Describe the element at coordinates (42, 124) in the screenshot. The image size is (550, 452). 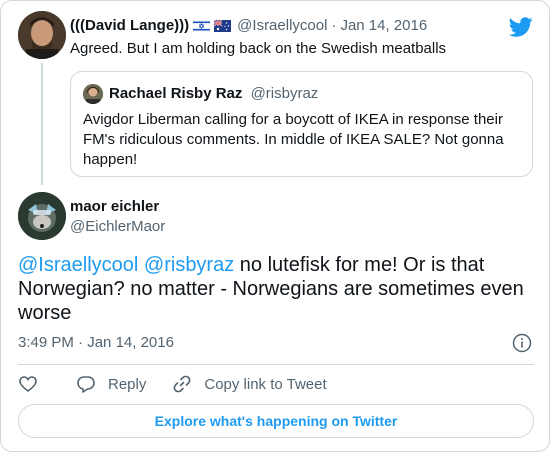
I see `thread-connector-line` at that location.